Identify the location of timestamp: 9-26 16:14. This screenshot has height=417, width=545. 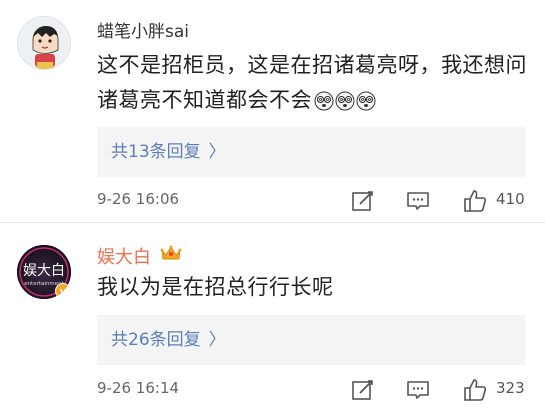
(138, 388).